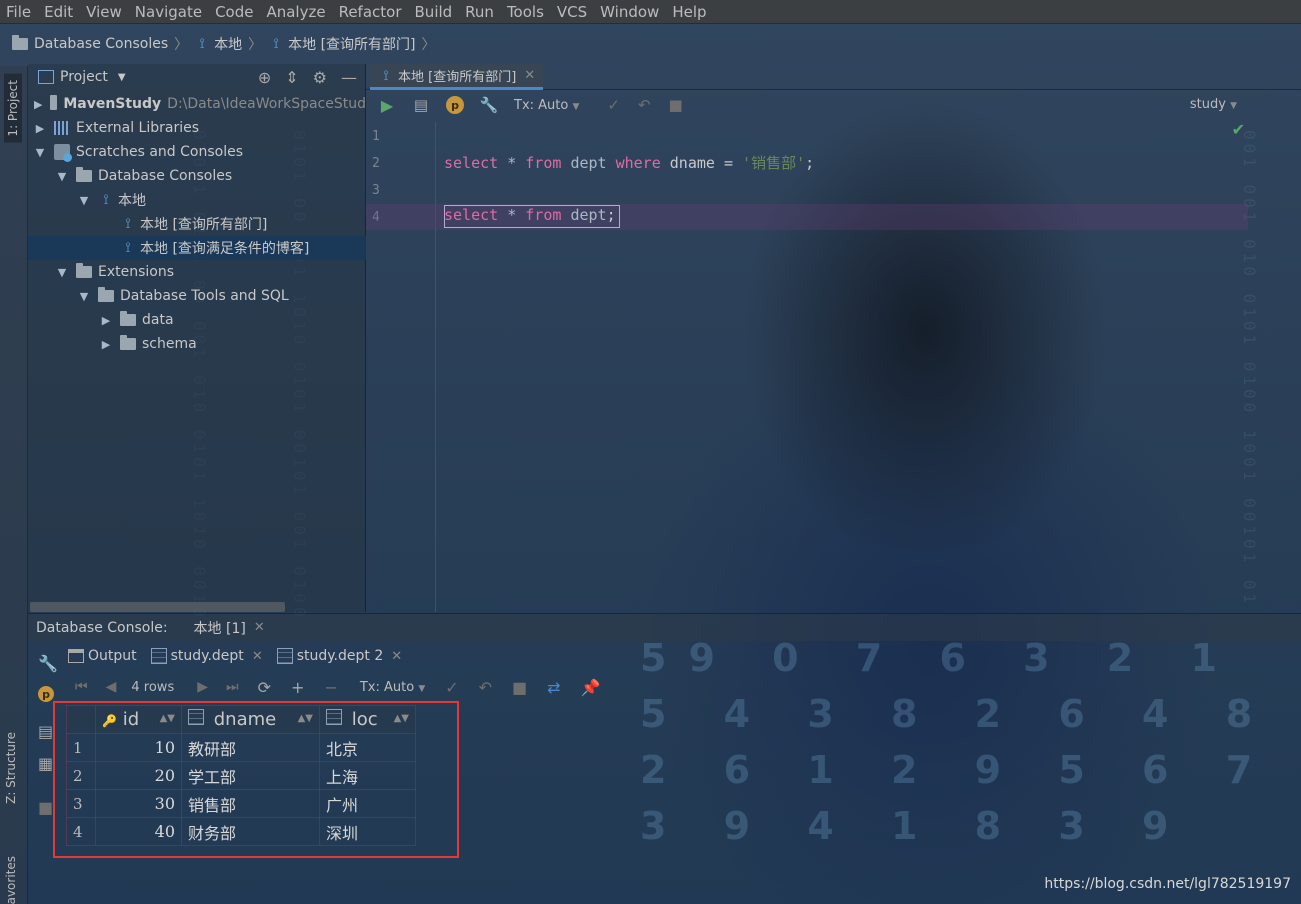  I want to click on collapse-all-icon: ⇕, so click(291, 77).